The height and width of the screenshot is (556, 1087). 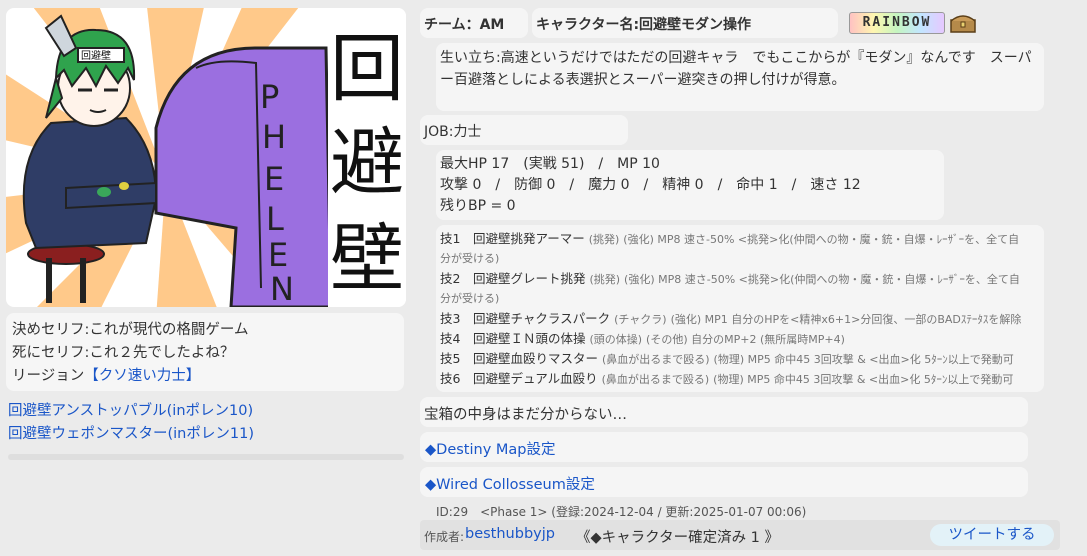 I want to click on destiny-map-box: ◆Destiny Map設定, so click(x=724, y=447).